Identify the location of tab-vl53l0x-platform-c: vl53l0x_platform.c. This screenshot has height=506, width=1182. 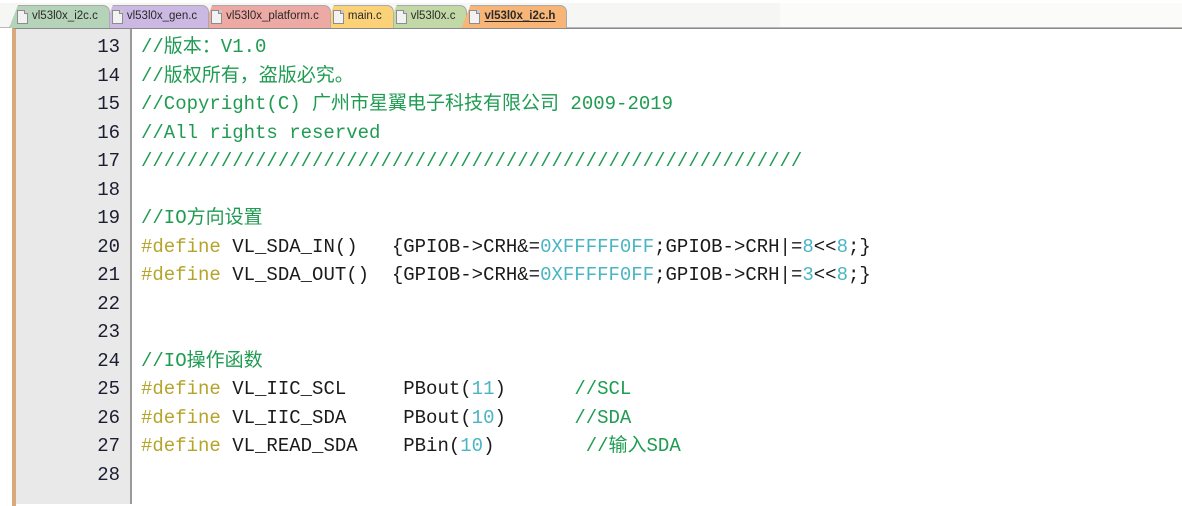
(267, 16).